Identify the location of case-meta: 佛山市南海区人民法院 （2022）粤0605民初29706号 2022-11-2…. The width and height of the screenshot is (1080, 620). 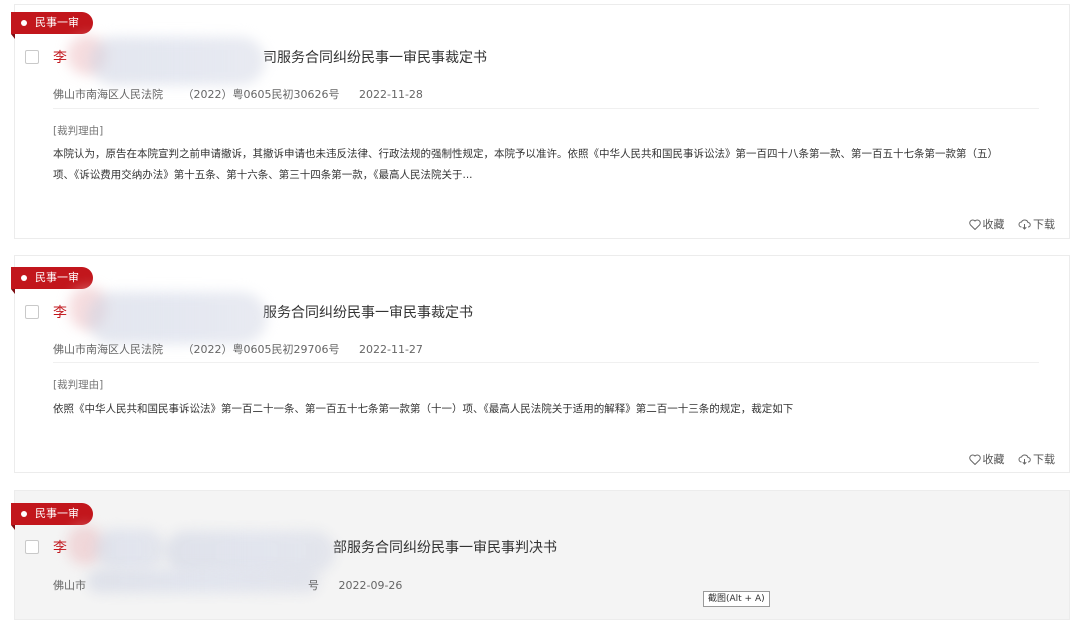
(246, 349).